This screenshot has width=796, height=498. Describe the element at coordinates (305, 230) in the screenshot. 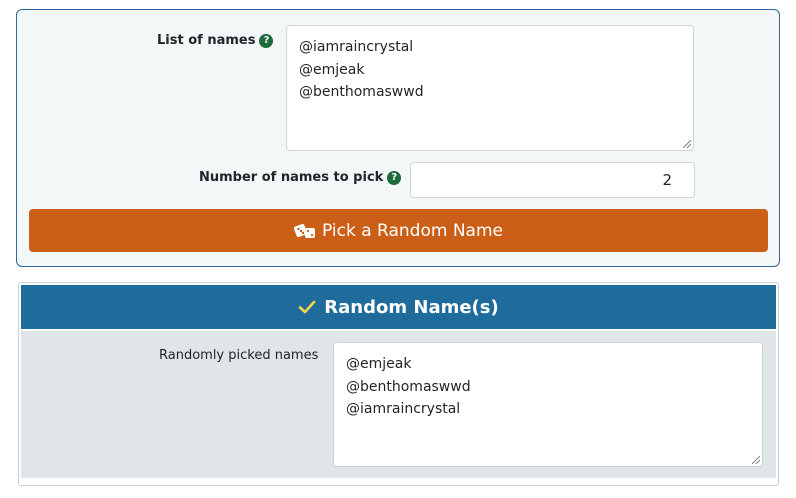

I see `dice-icon` at that location.